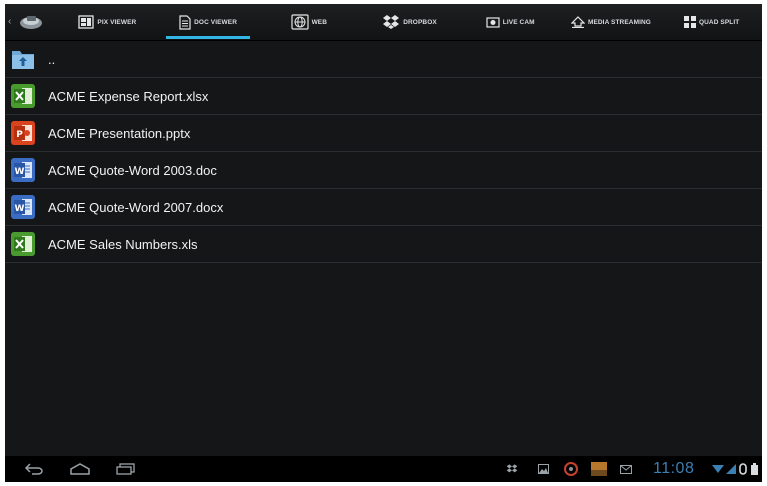  I want to click on app-home-button: ‹, so click(31, 22).